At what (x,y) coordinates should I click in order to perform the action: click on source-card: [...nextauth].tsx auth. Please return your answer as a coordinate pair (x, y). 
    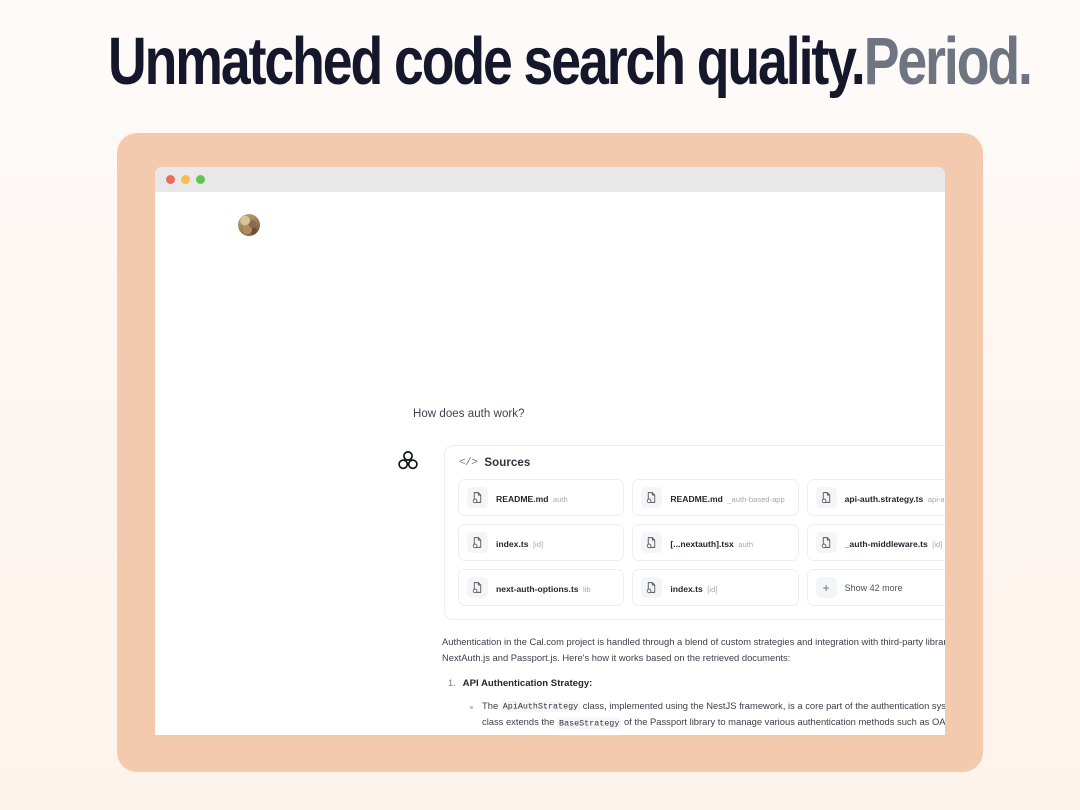
    Looking at the image, I should click on (715, 542).